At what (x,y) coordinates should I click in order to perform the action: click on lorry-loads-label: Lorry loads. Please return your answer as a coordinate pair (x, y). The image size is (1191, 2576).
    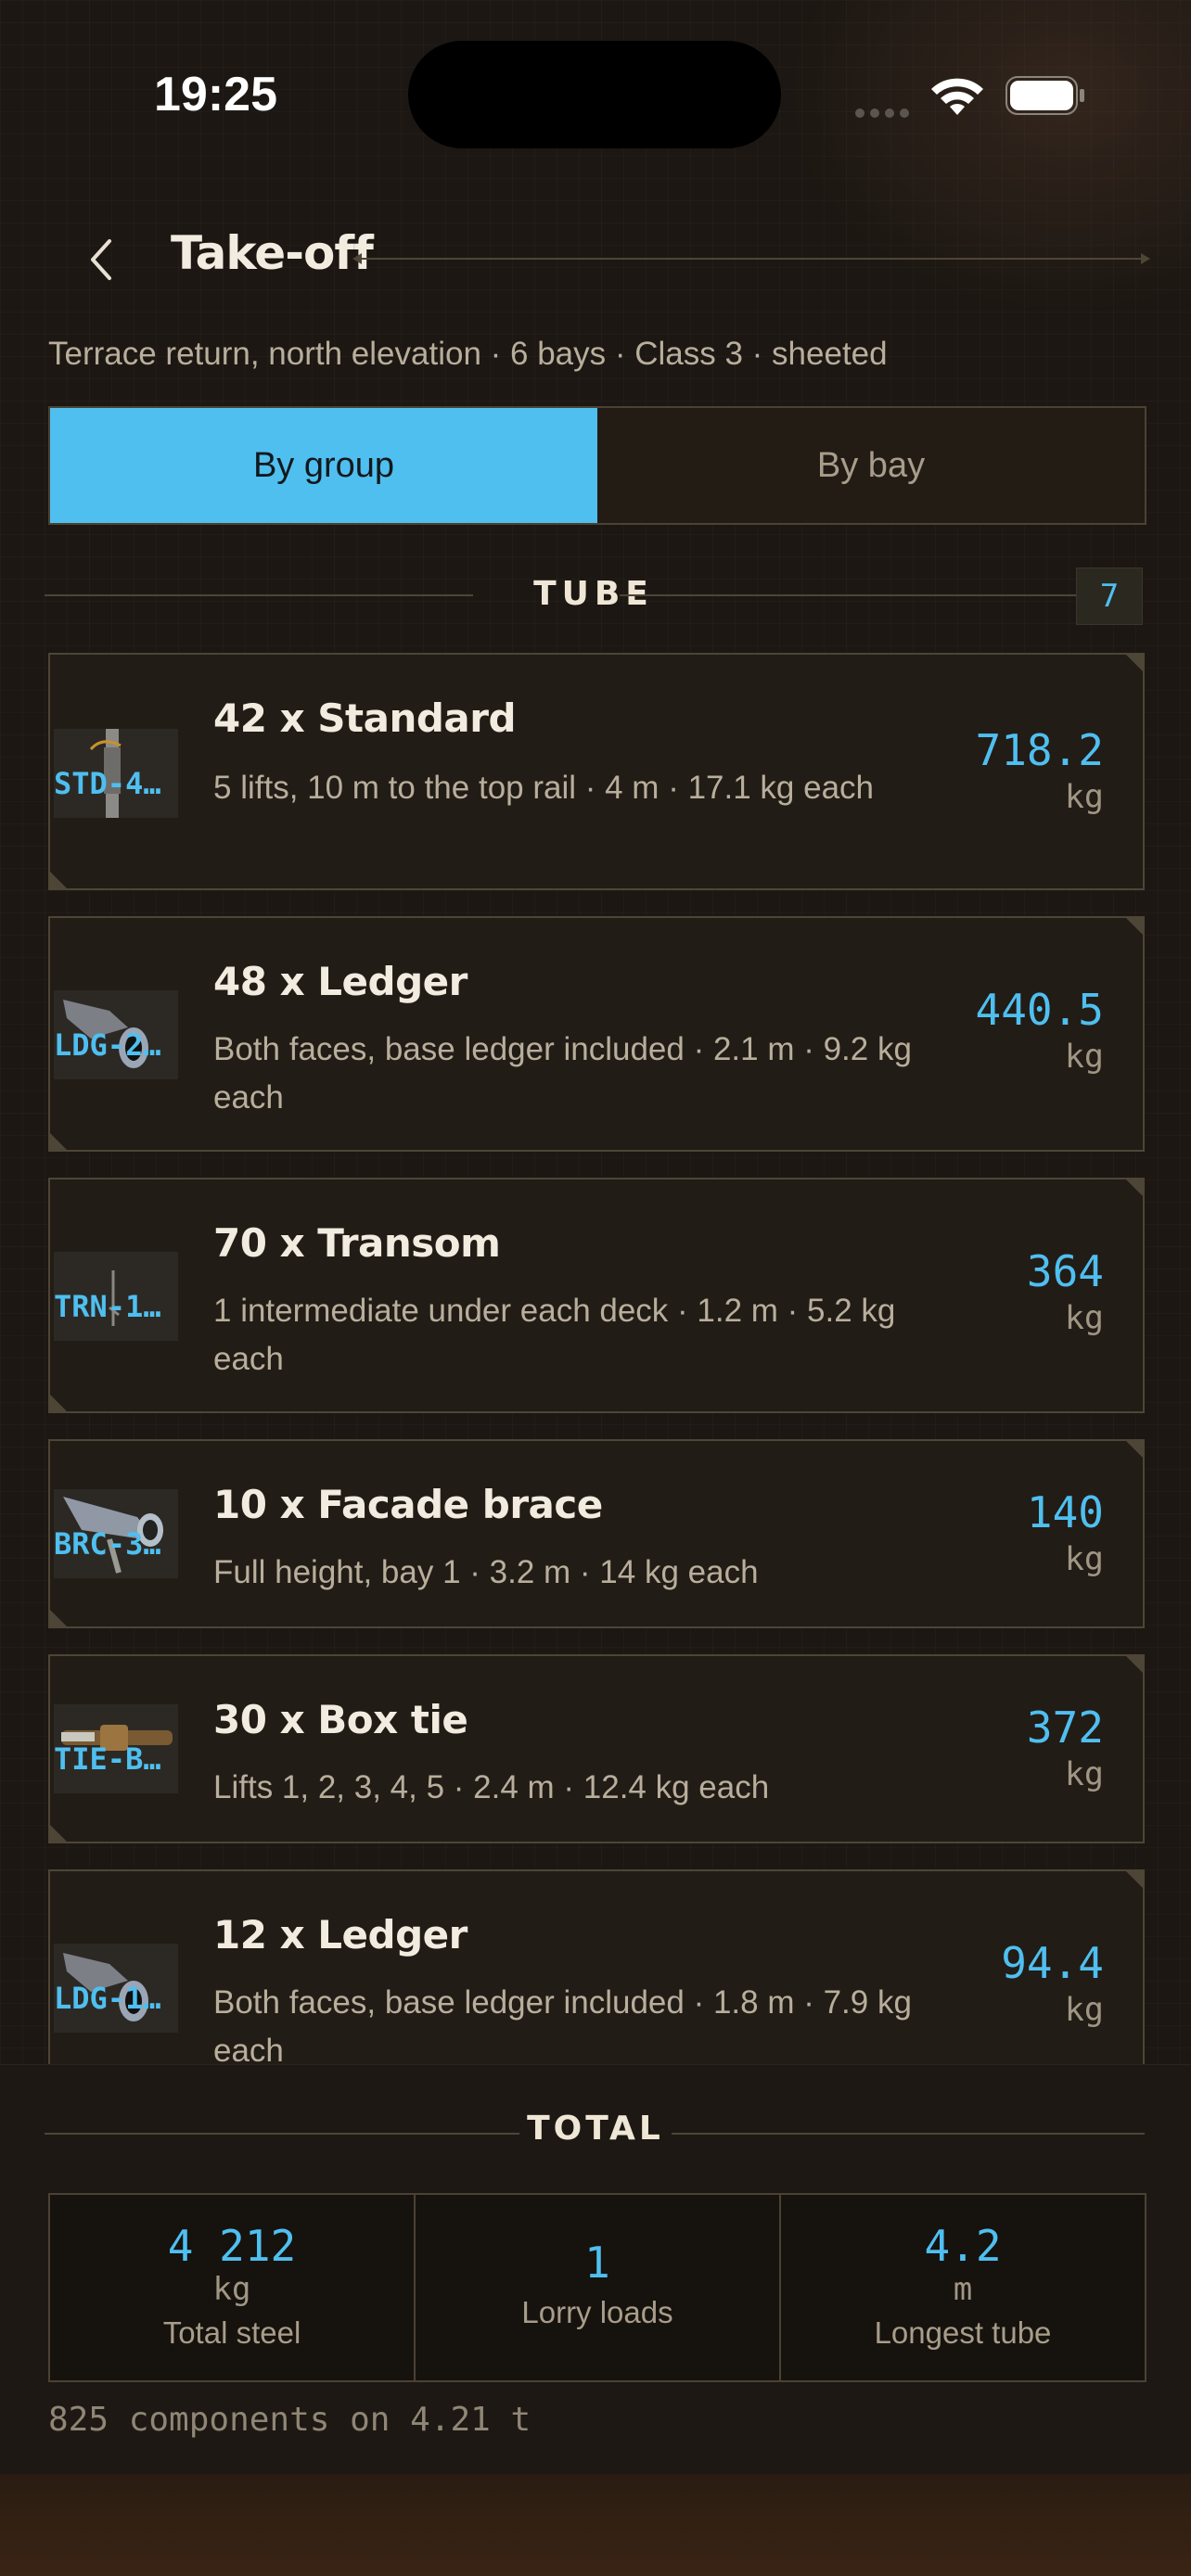
    Looking at the image, I should click on (597, 2312).